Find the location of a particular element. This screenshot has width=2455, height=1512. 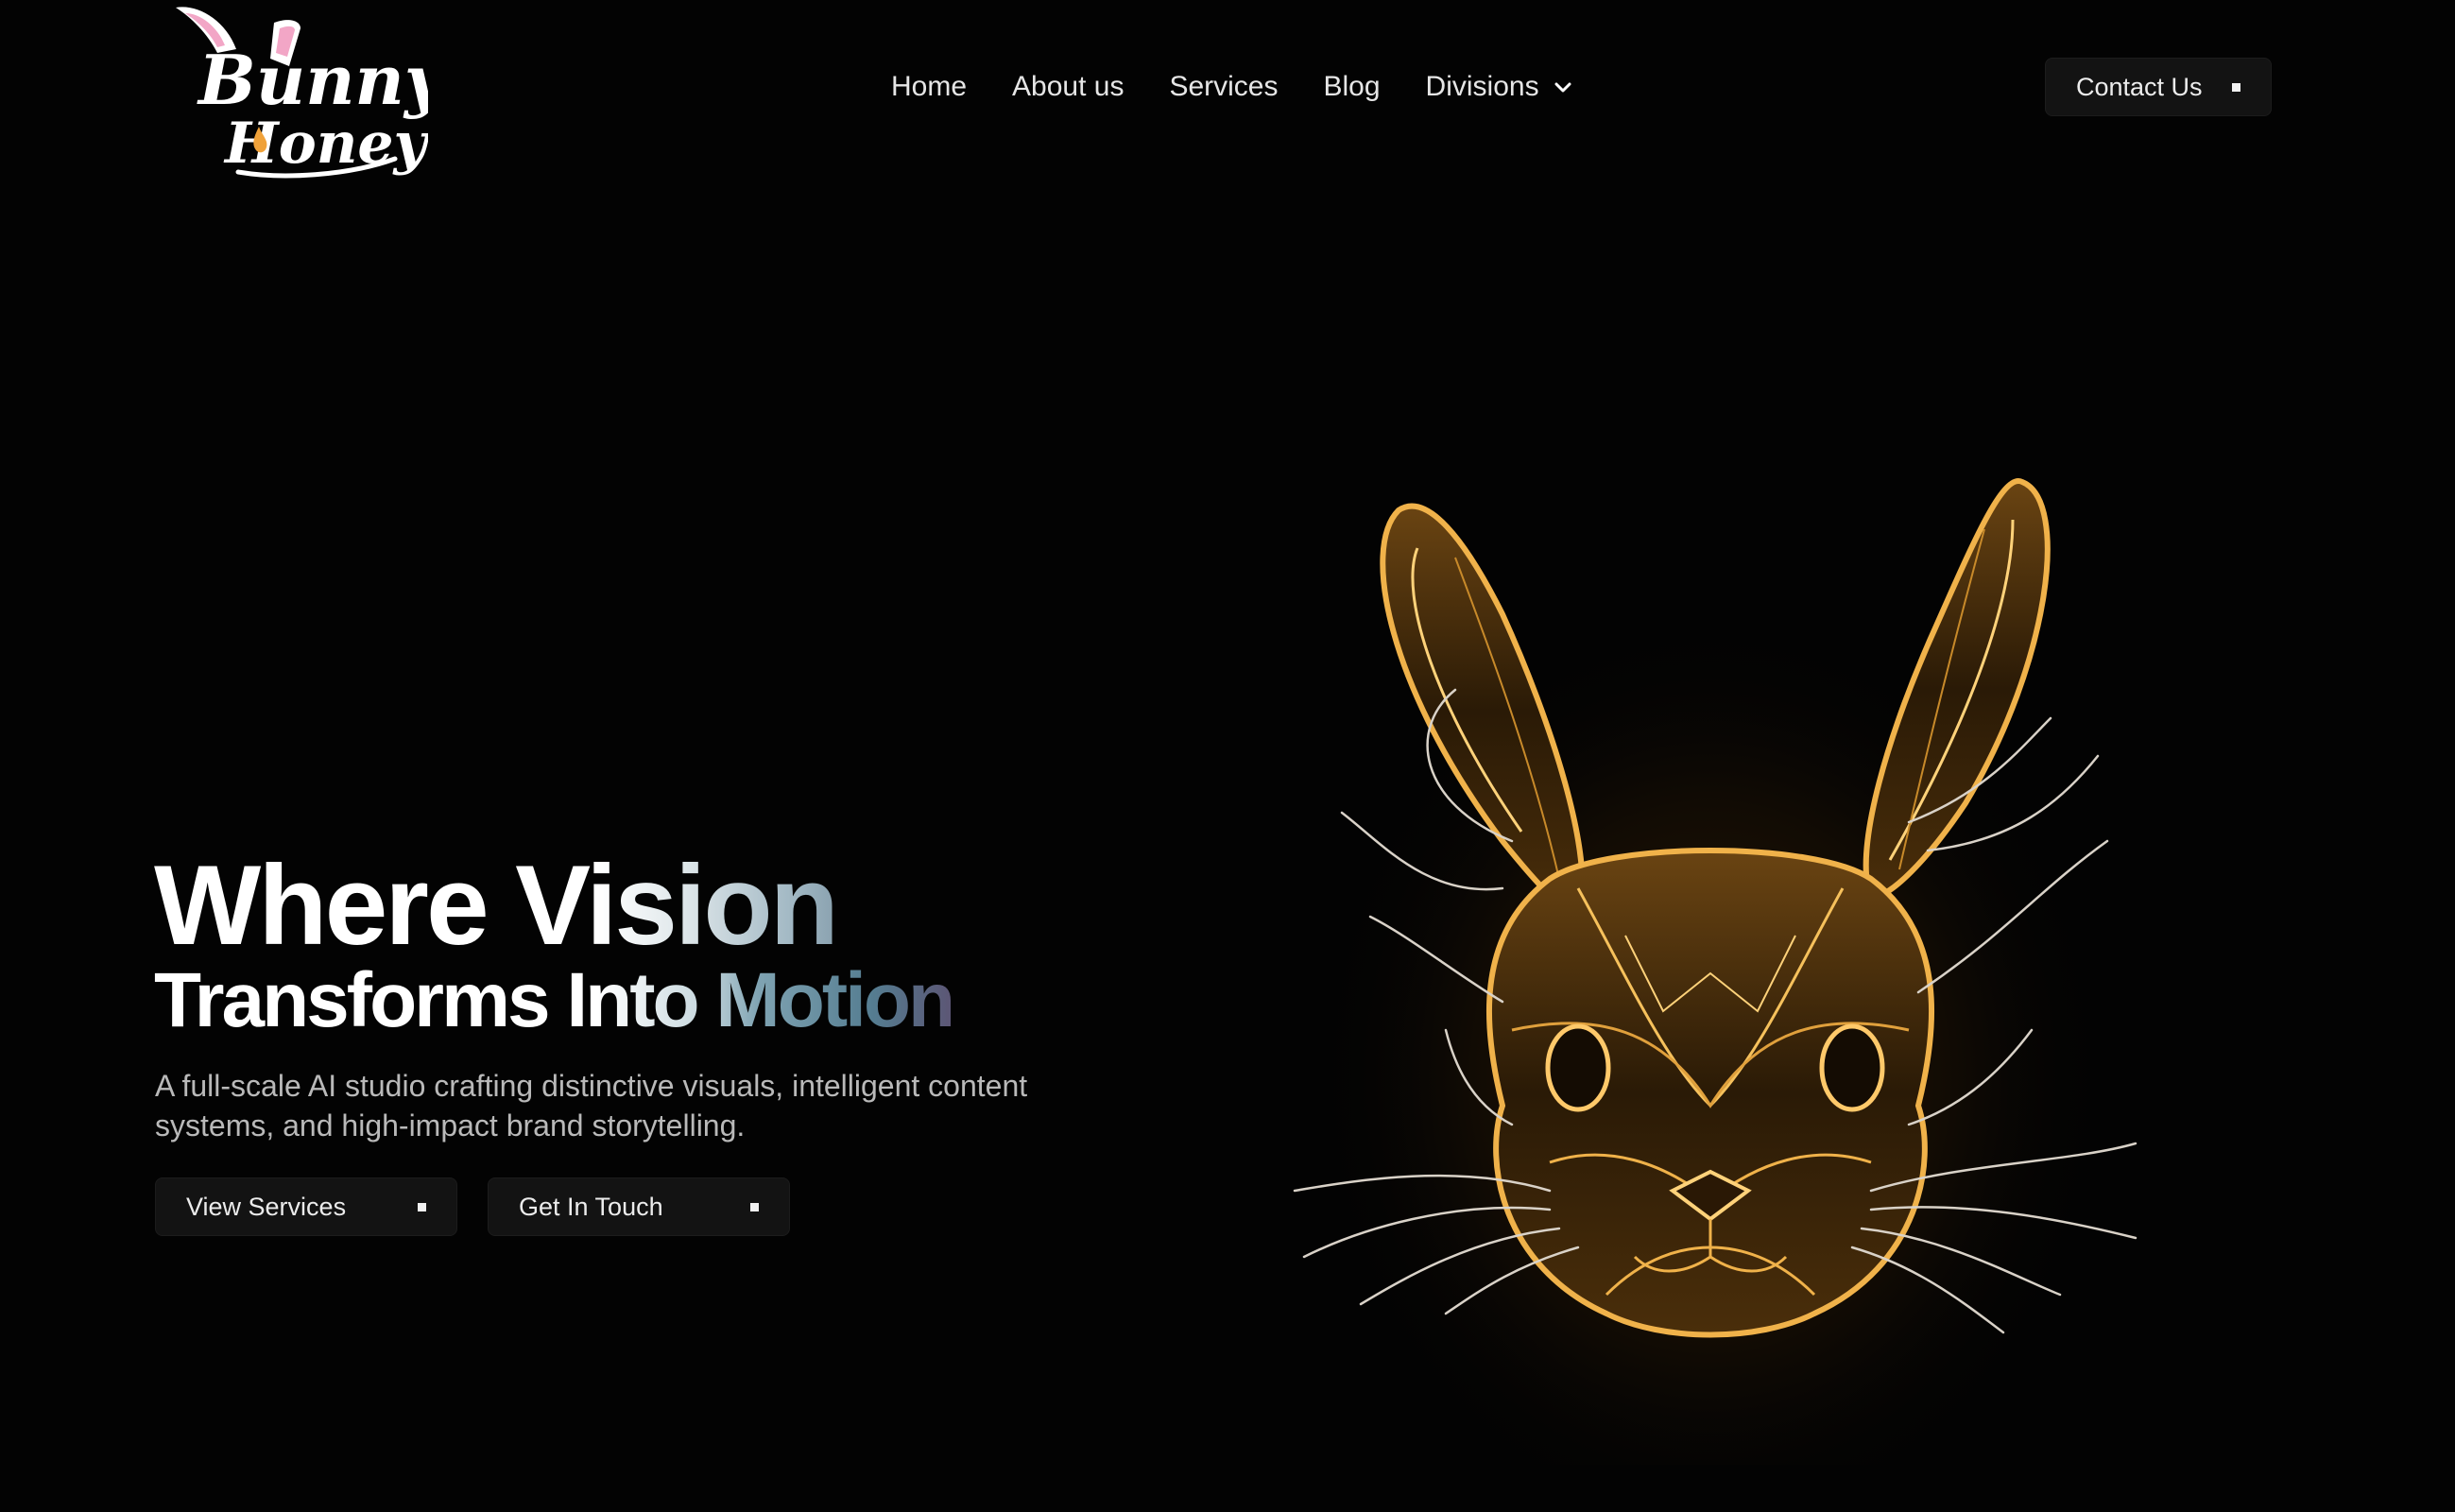

nav-blog: Blog is located at coordinates (1352, 87).